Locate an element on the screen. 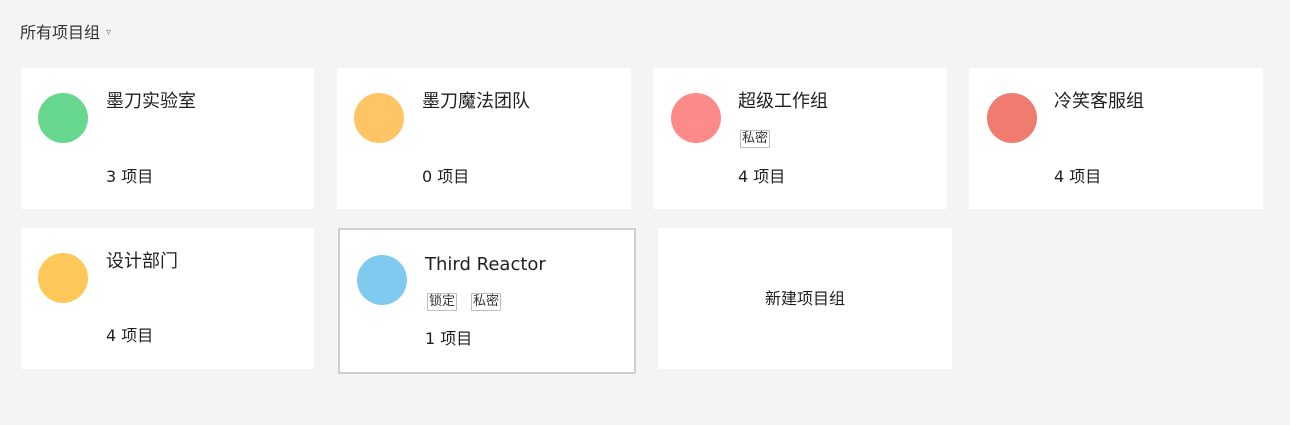 The height and width of the screenshot is (425, 1290). group-tags: 锁定 私密 is located at coordinates (464, 302).